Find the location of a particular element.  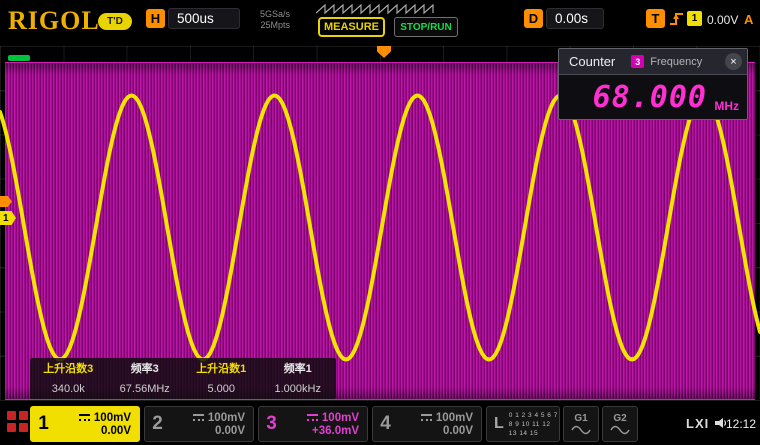

timebase-value: 500us is located at coordinates (204, 18).